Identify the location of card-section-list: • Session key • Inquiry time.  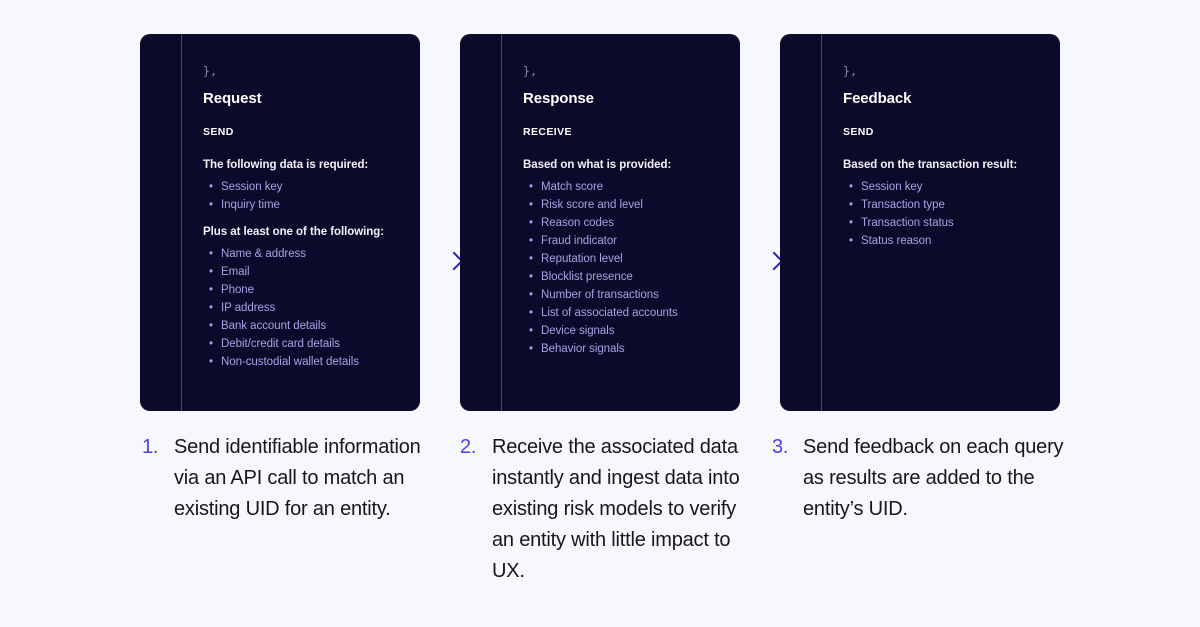
(243, 196).